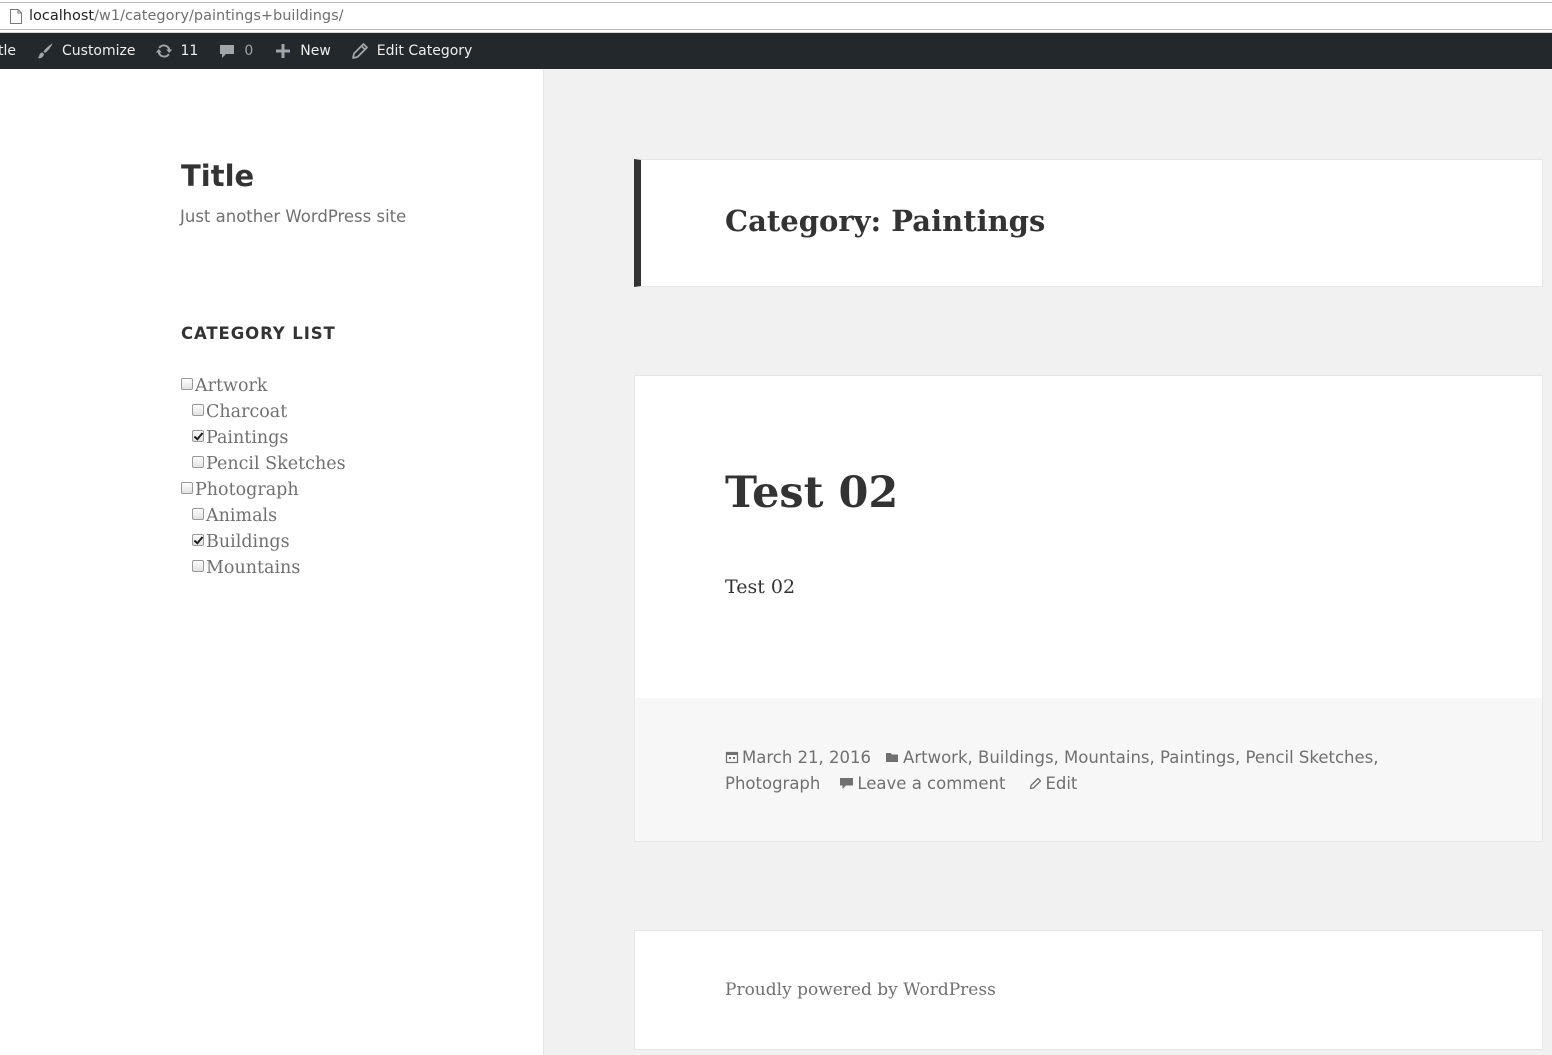 The width and height of the screenshot is (1552, 1055). Describe the element at coordinates (776, 51) in the screenshot. I see `wp-admin-bar: tle Customize 11 0 New Edit Category` at that location.